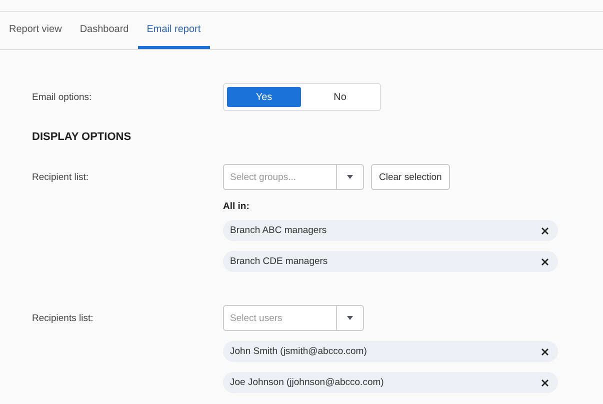 The width and height of the screenshot is (603, 404). I want to click on toggle-option: Yes, so click(264, 97).